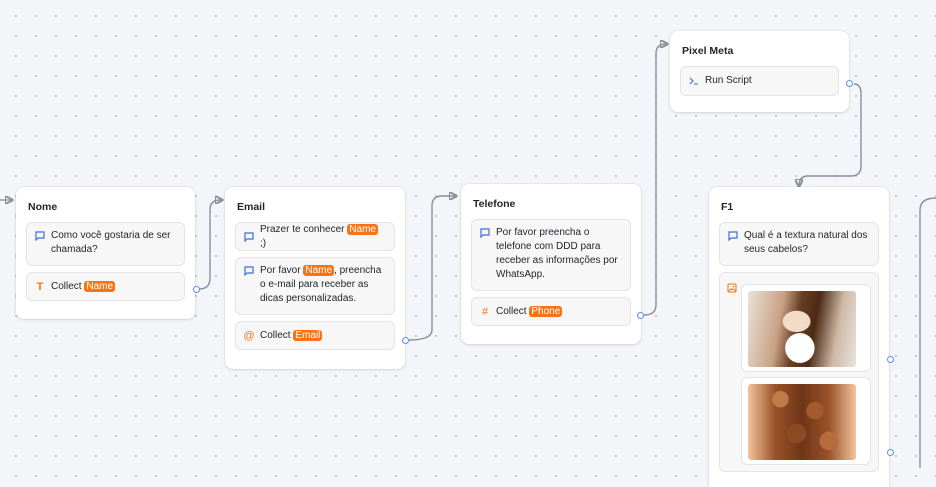  I want to click on collect-text-block: T Collect Name, so click(105, 286).